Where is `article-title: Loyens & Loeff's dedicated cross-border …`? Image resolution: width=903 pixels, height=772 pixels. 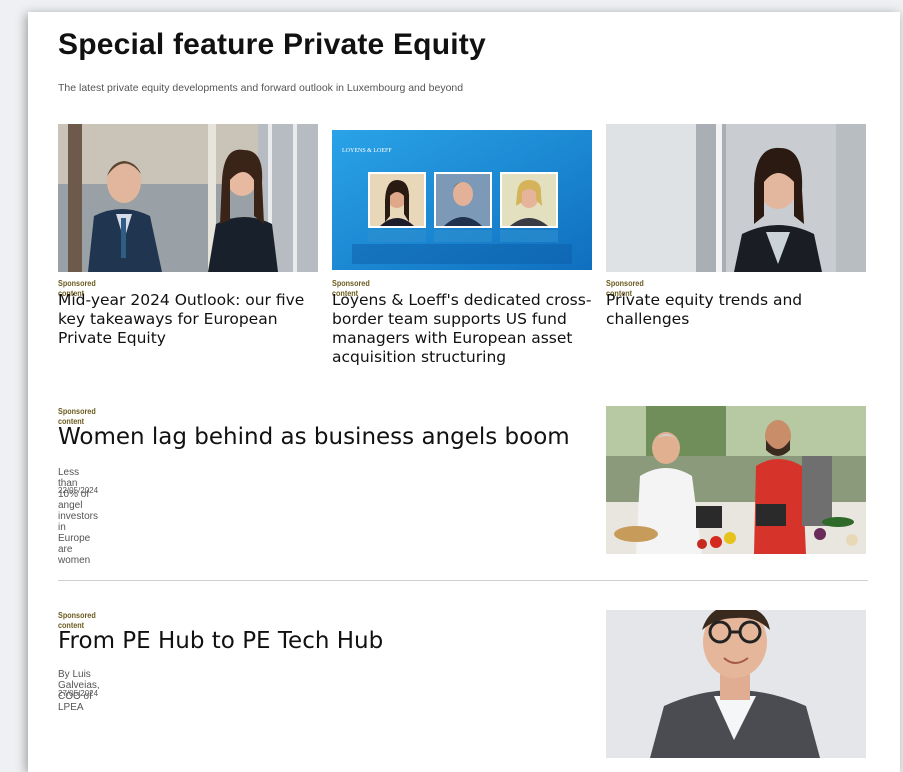 article-title: Loyens & Loeff's dedicated cross-border … is located at coordinates (467, 329).